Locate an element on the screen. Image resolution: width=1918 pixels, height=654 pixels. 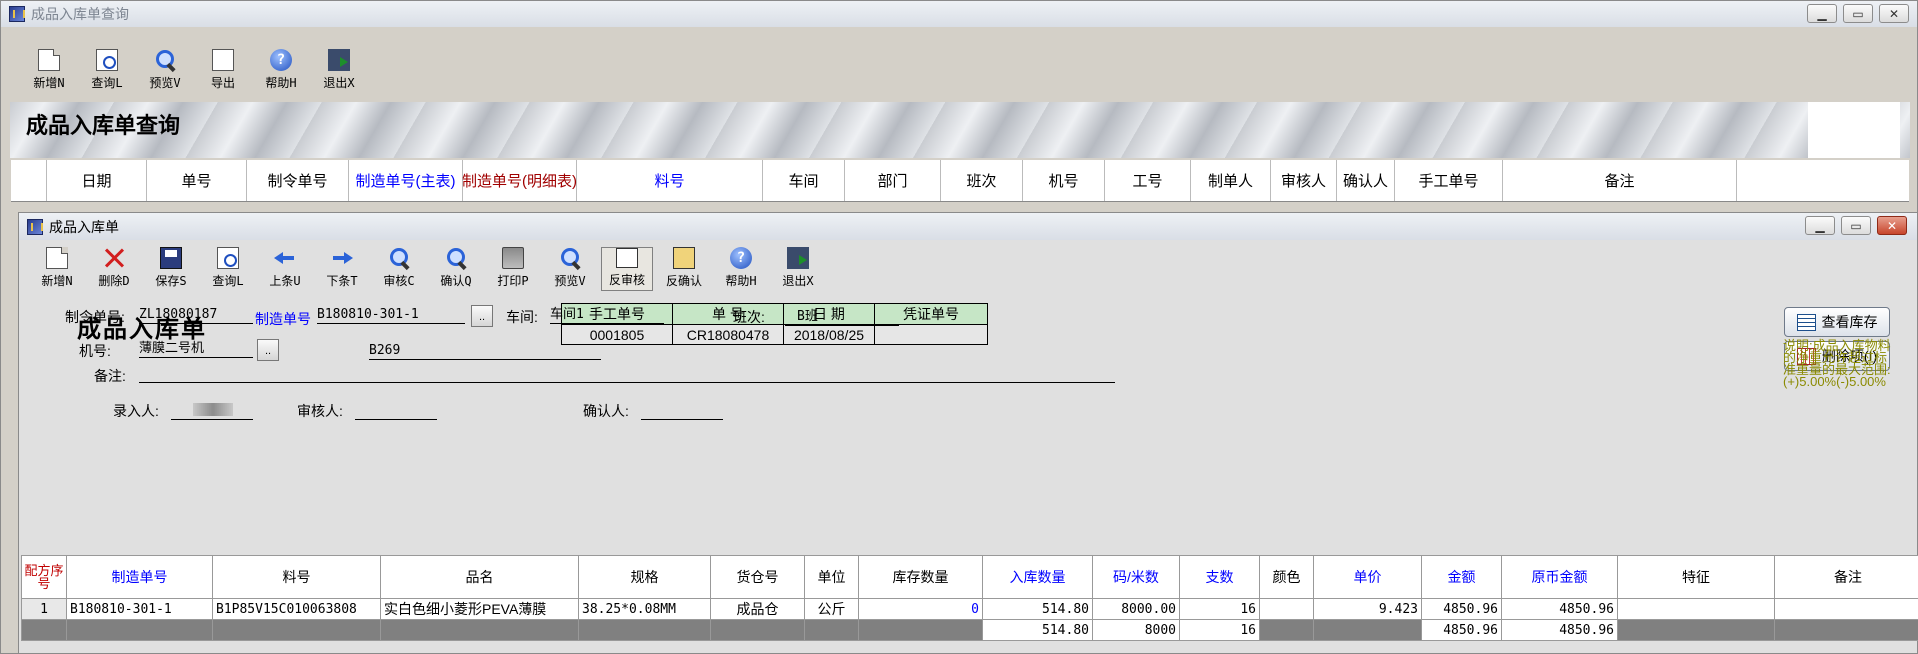
table-cell: 成品仓 is located at coordinates (757, 609).